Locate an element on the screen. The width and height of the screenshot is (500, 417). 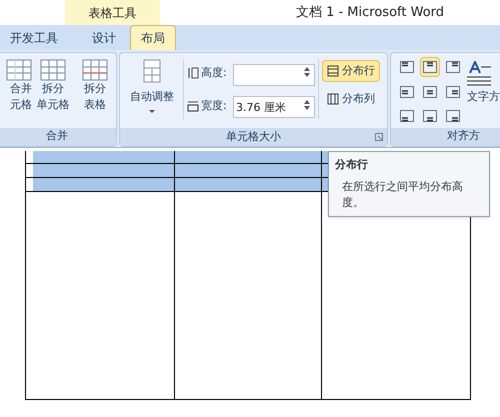
tooltip-title: 分布行 is located at coordinates (352, 165).